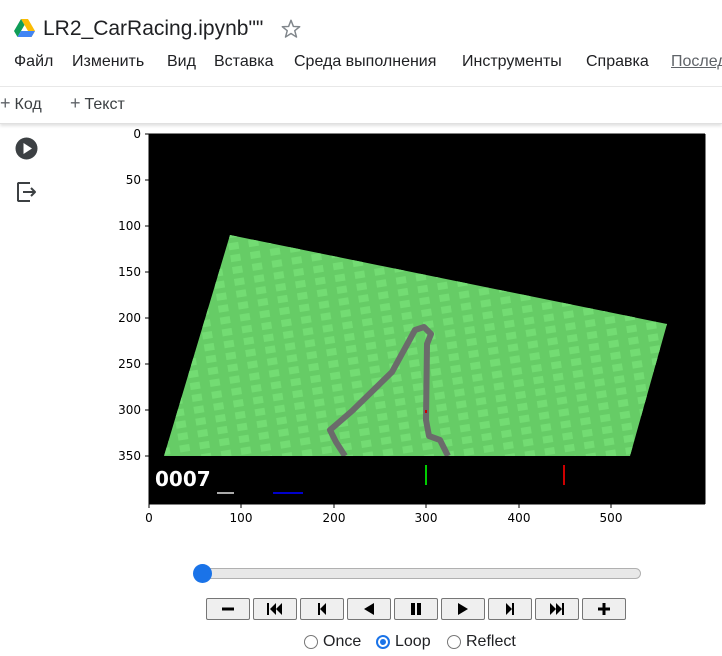  Describe the element at coordinates (519, 518) in the screenshot. I see `x-tick-label: 400` at that location.